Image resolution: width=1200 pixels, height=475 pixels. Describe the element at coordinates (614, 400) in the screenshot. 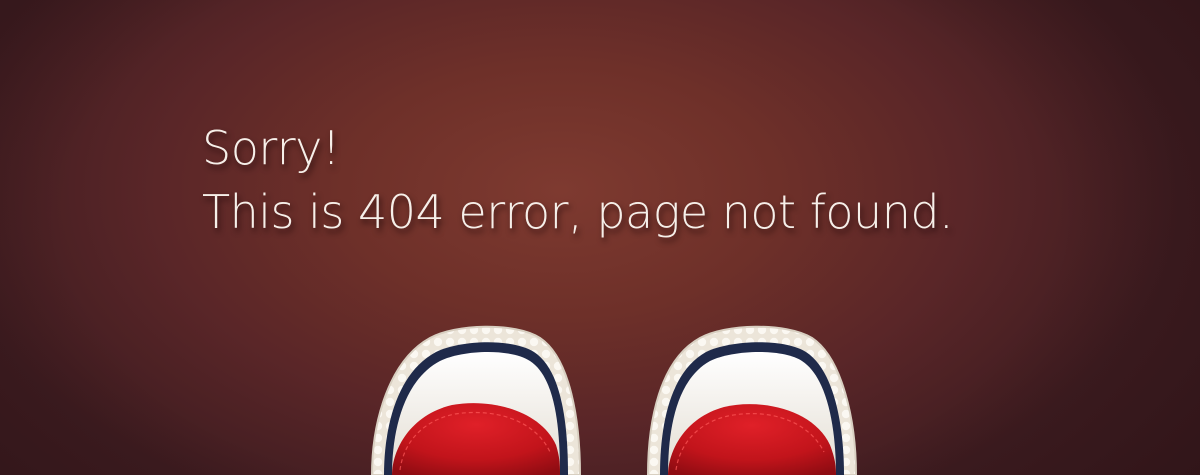

I see `sneakers-illustration` at that location.